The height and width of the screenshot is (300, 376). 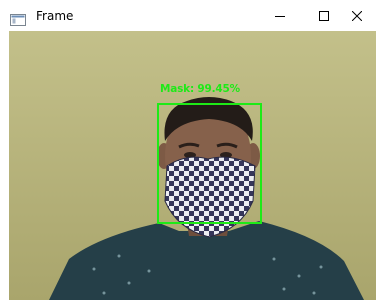 I want to click on close-button, so click(x=356, y=15).